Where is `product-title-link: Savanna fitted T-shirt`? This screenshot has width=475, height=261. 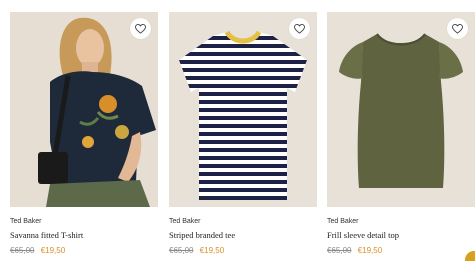 product-title-link: Savanna fitted T-shirt is located at coordinates (84, 235).